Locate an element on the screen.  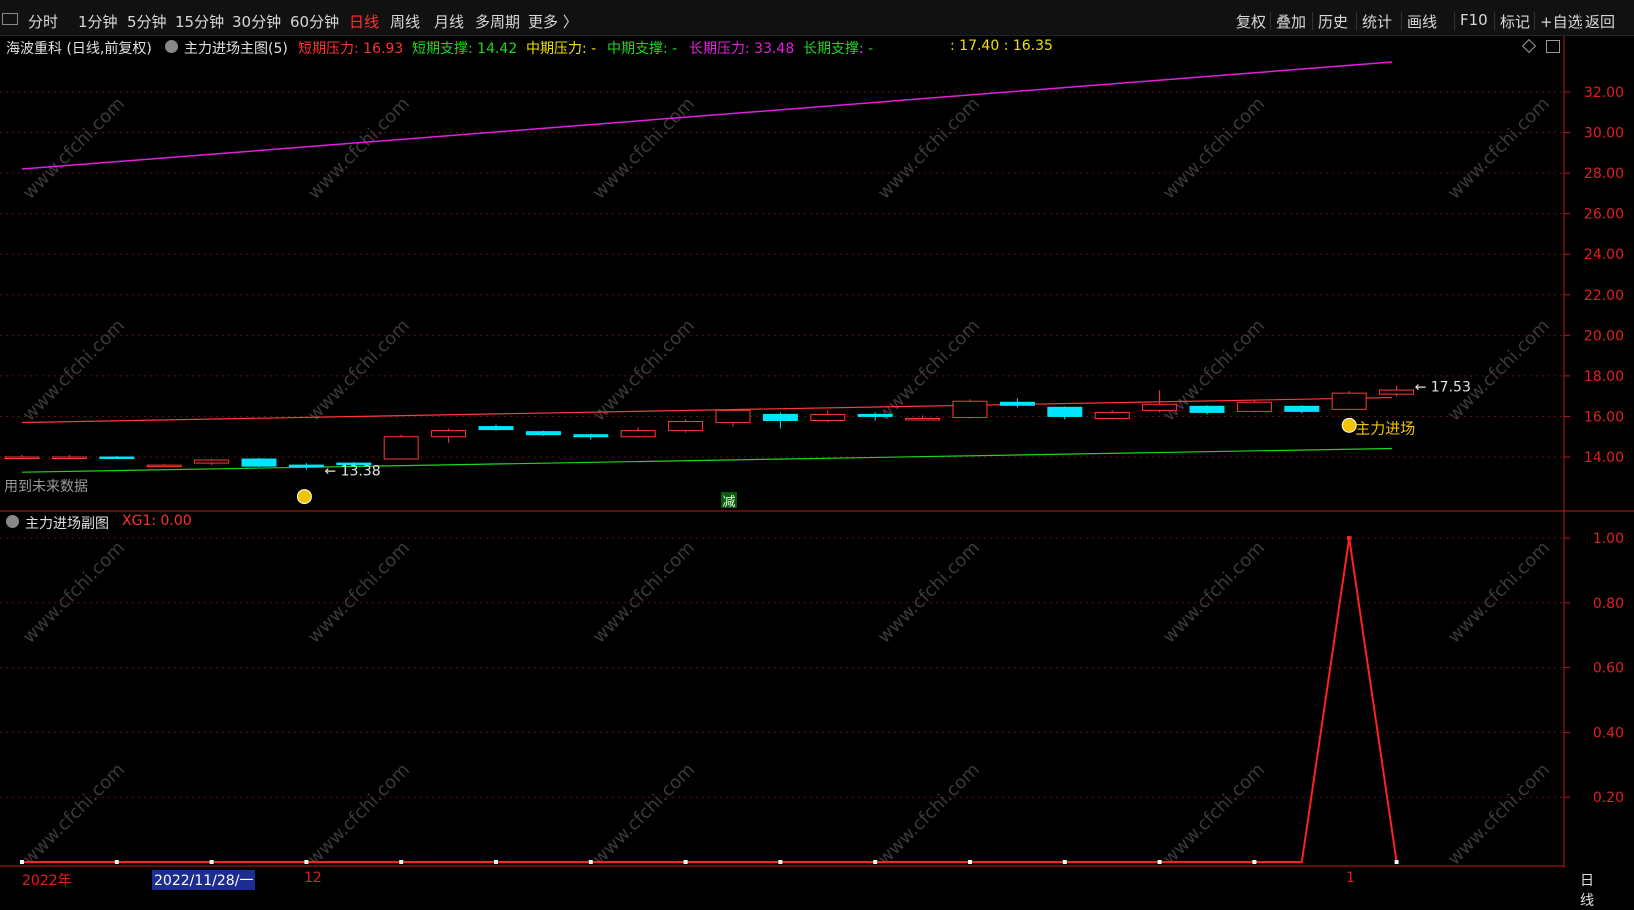
sub-indicator-toggle-icon is located at coordinates (12, 521).